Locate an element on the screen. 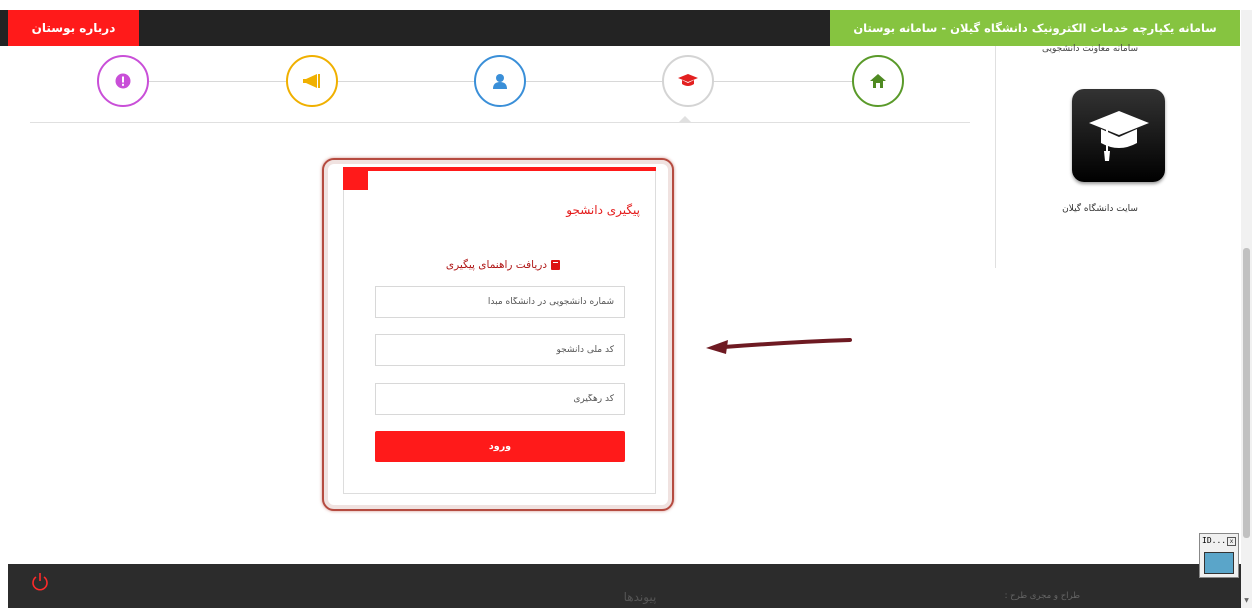 The image size is (1252, 608). exclamation-icon is located at coordinates (123, 81).